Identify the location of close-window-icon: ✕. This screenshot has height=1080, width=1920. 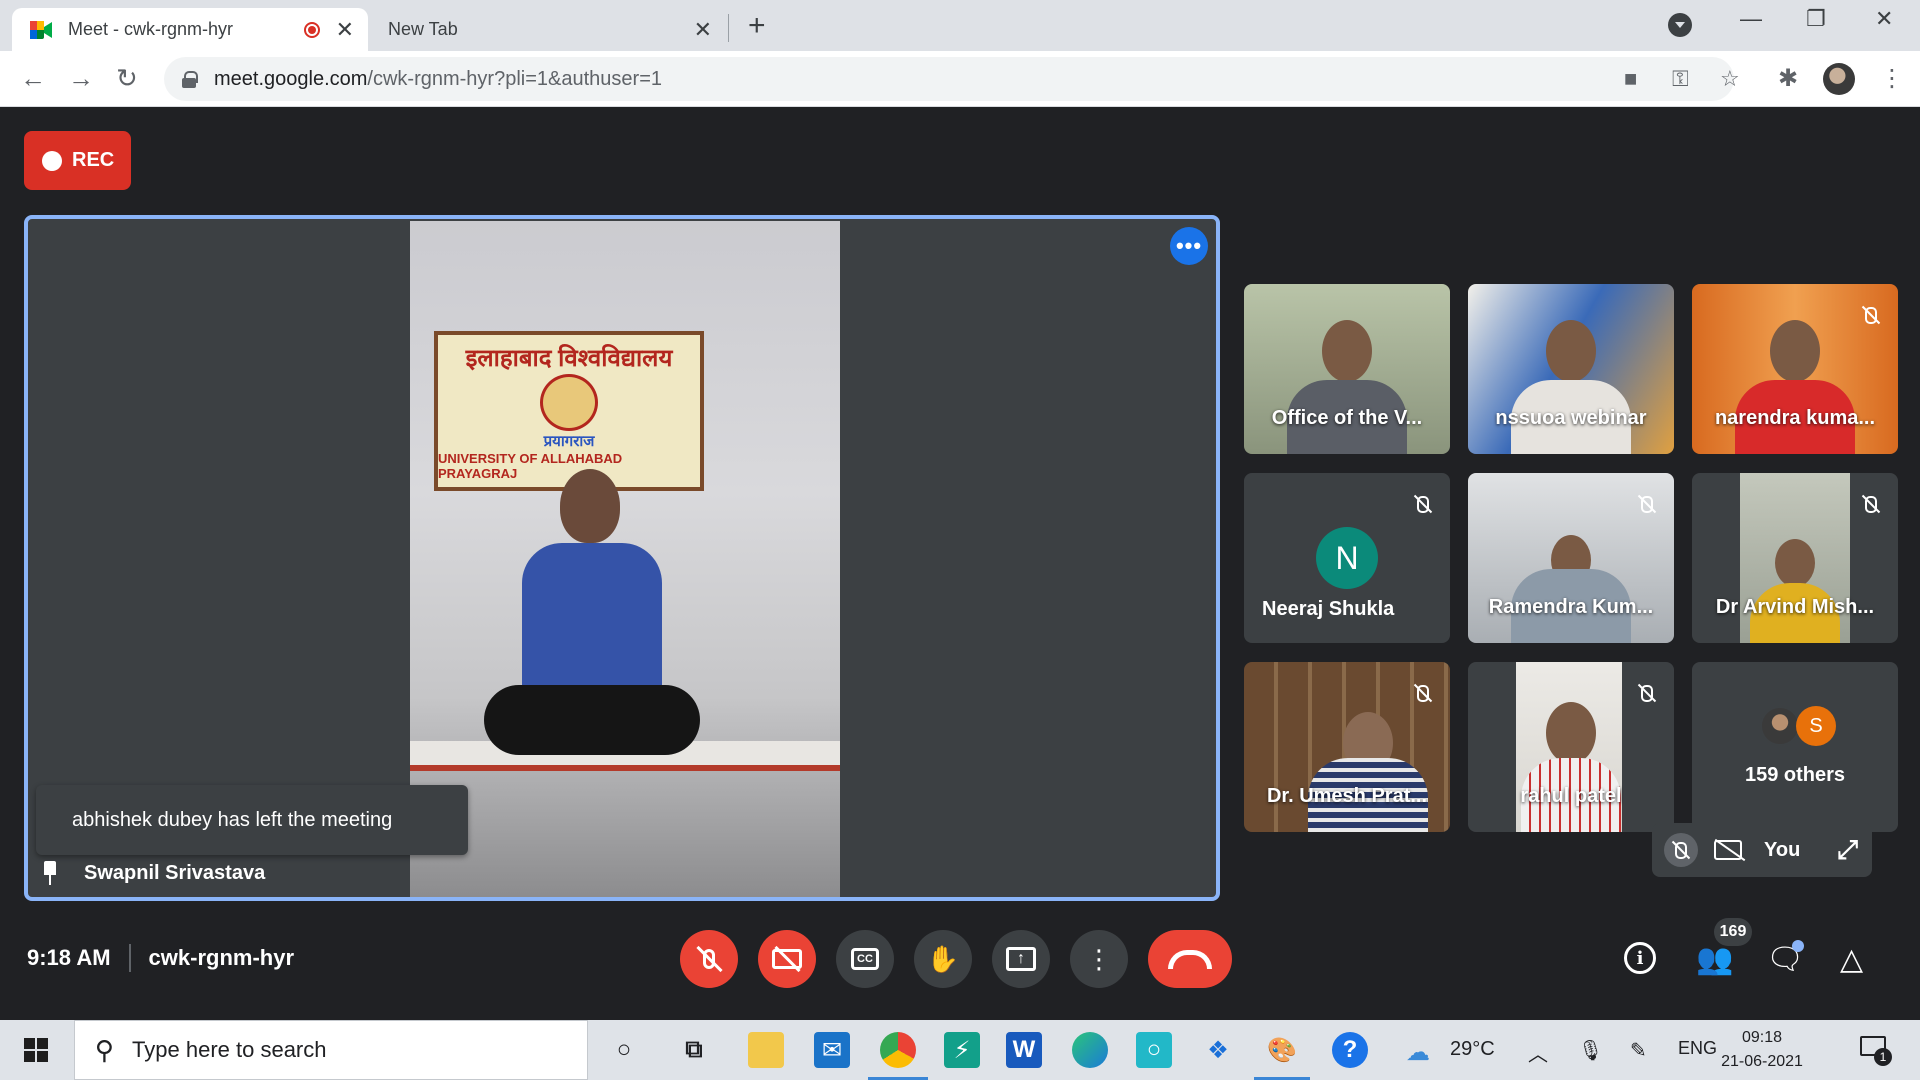
(1884, 19).